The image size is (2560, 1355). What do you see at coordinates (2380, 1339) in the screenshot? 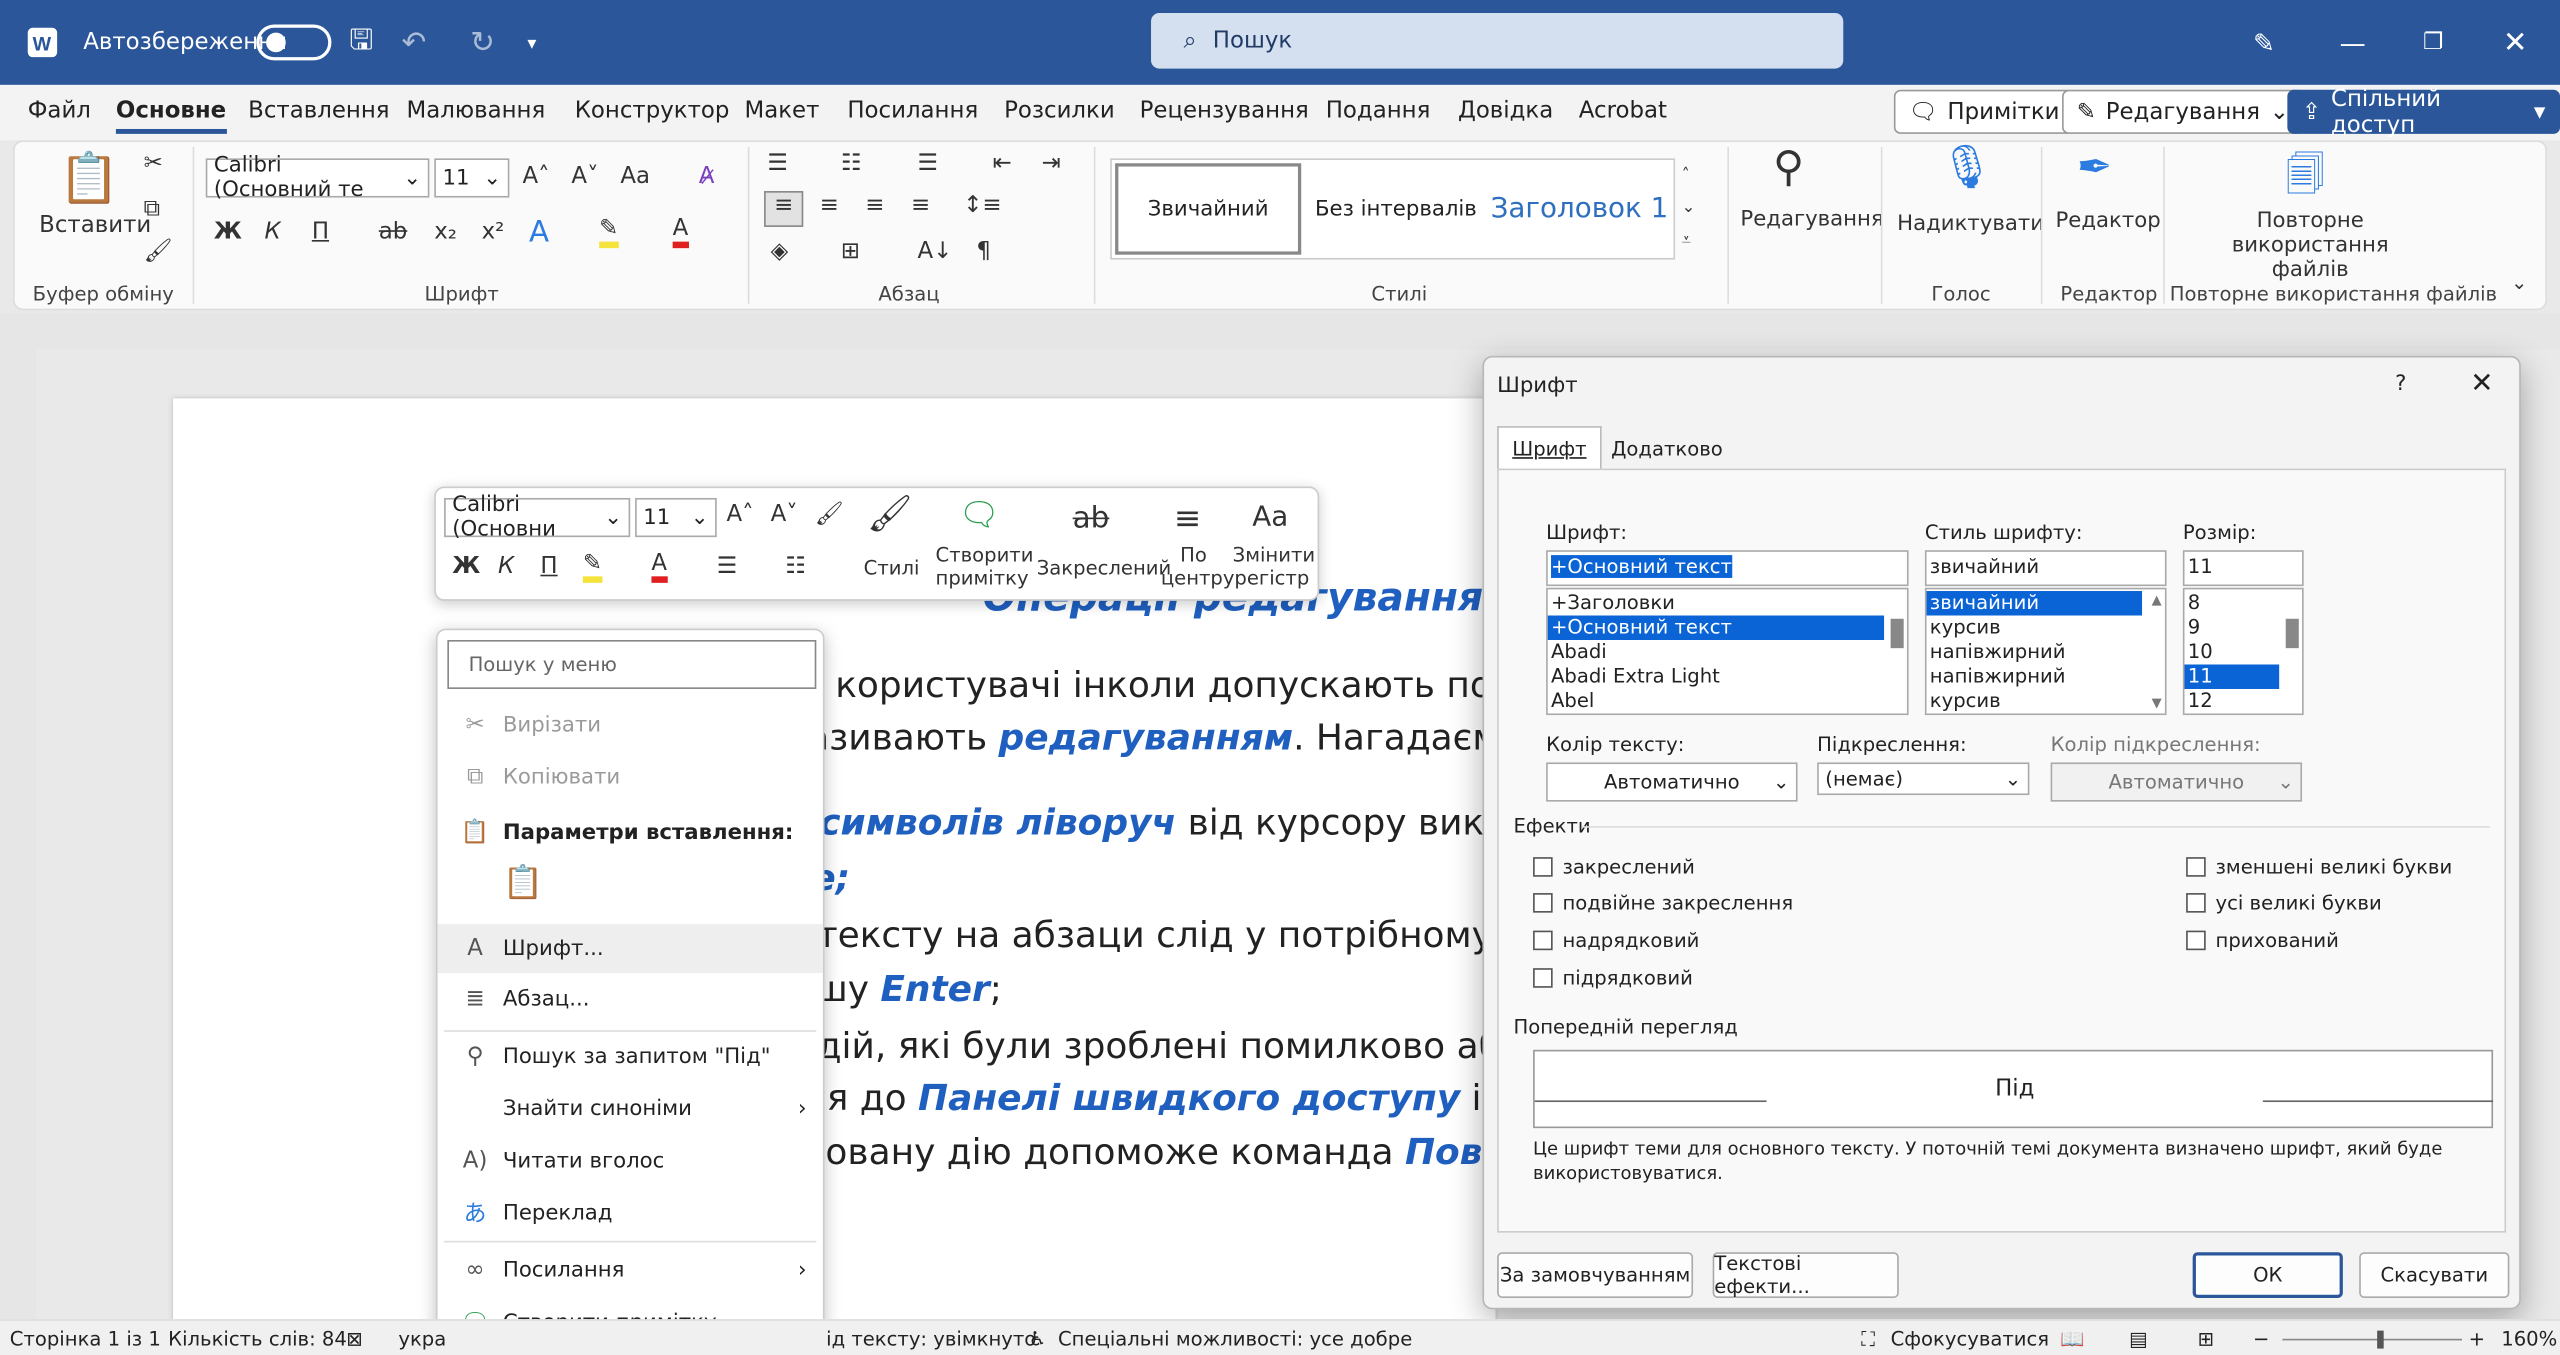
I see `zoom-slider-thumb` at bounding box center [2380, 1339].